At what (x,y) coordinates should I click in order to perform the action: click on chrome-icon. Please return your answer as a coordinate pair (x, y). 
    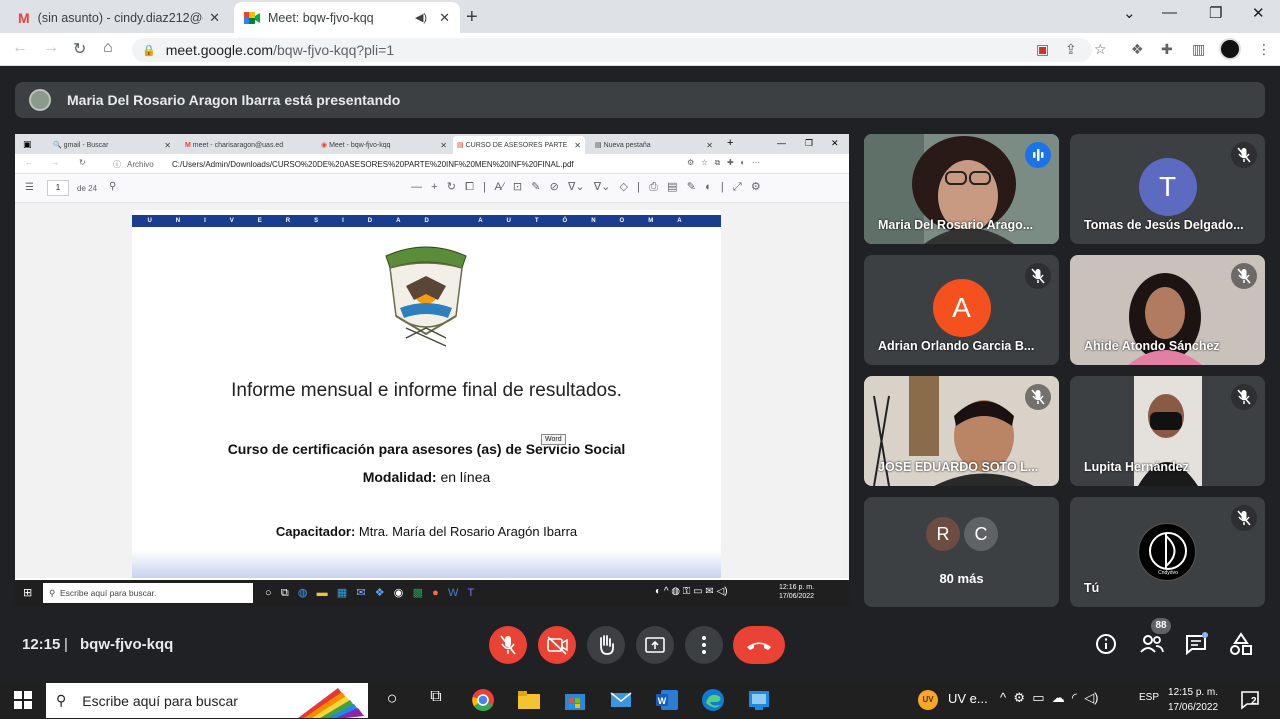
    Looking at the image, I should click on (483, 700).